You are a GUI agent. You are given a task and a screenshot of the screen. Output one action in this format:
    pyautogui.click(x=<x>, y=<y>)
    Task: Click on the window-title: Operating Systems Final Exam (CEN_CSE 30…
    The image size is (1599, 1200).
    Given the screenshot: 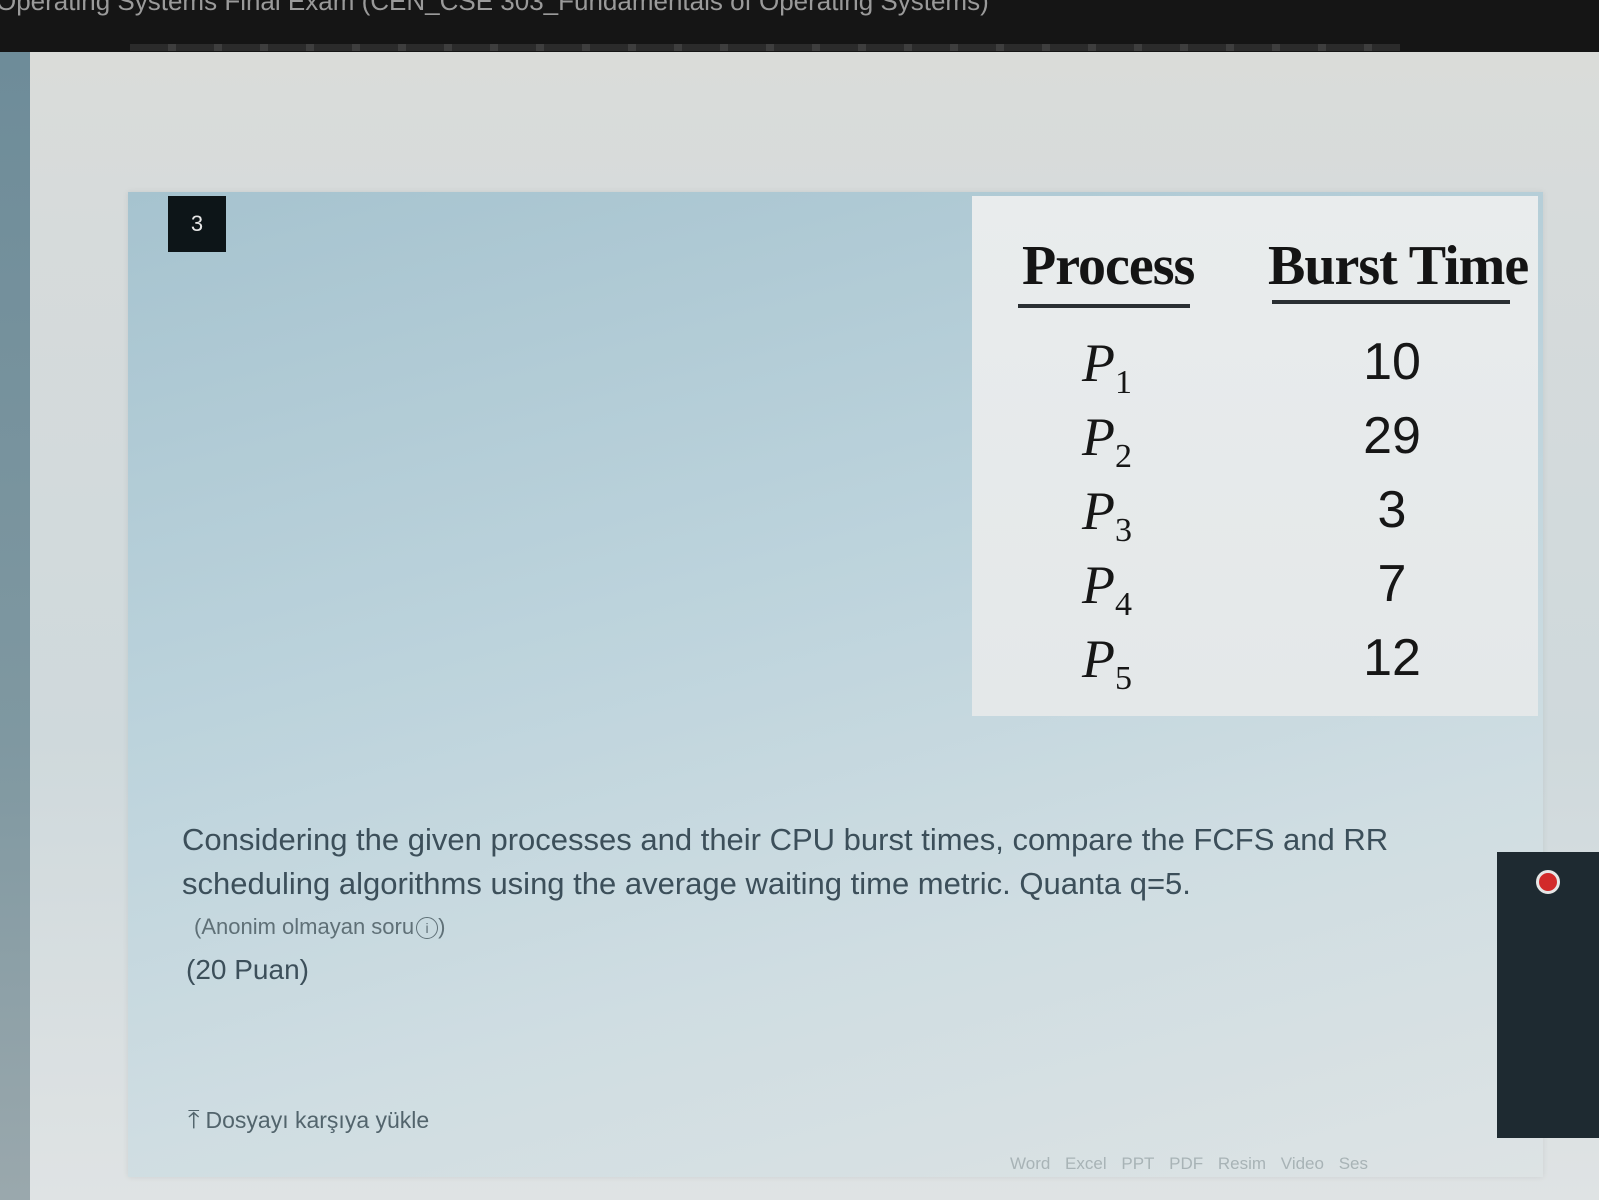 What is the action you would take?
    pyautogui.click(x=494, y=8)
    